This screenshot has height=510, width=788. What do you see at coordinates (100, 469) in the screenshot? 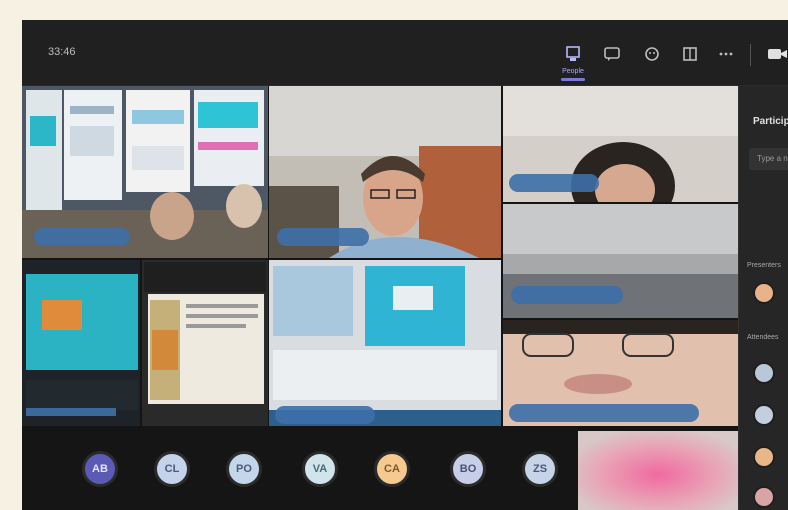
I see `participant-avatar: AB` at bounding box center [100, 469].